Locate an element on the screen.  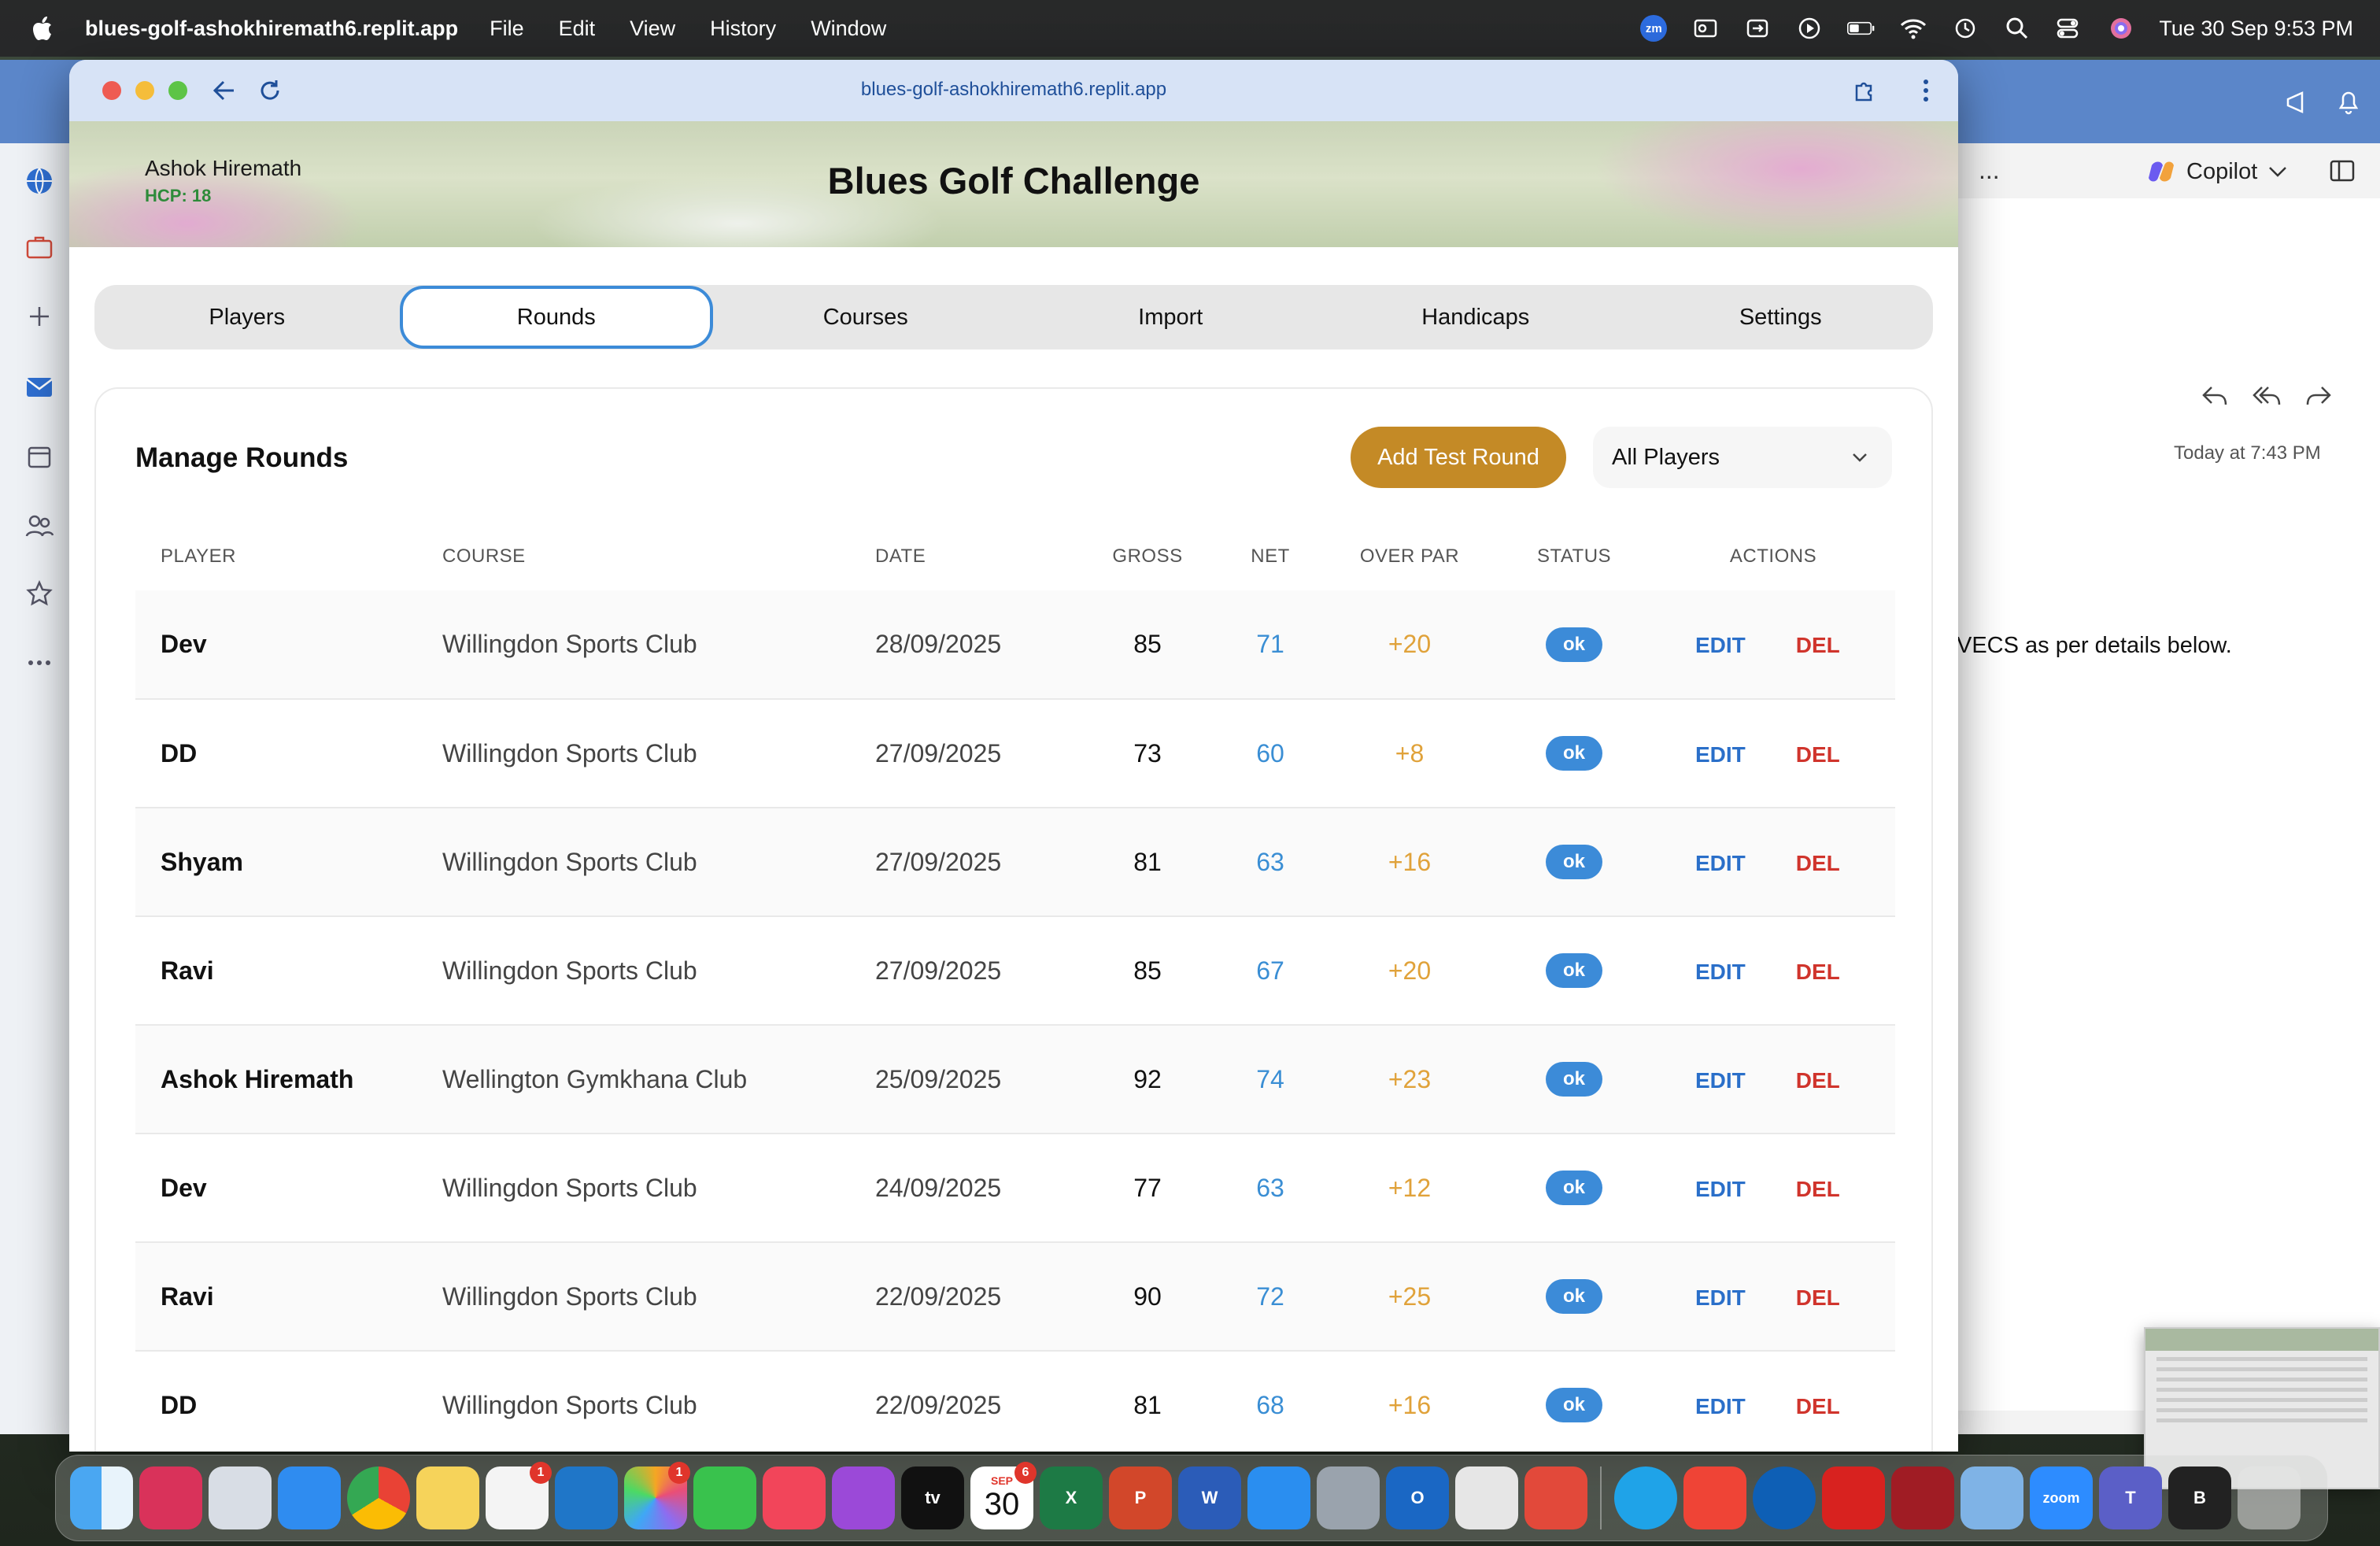
address-bar: blues-golf-ashokhiremath6.replit.app is located at coordinates (1014, 90).